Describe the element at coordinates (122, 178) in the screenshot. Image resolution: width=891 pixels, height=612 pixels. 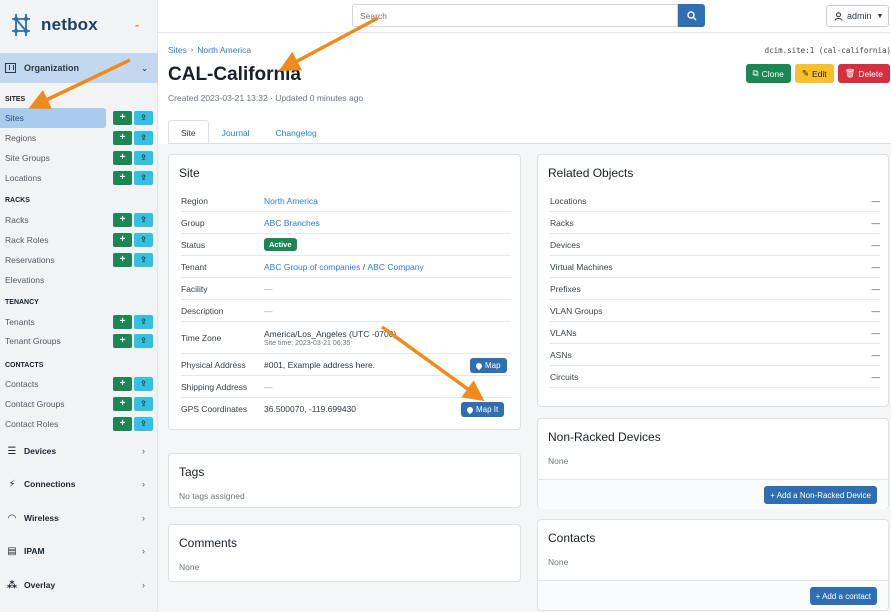
I see `add-location-button: +` at that location.